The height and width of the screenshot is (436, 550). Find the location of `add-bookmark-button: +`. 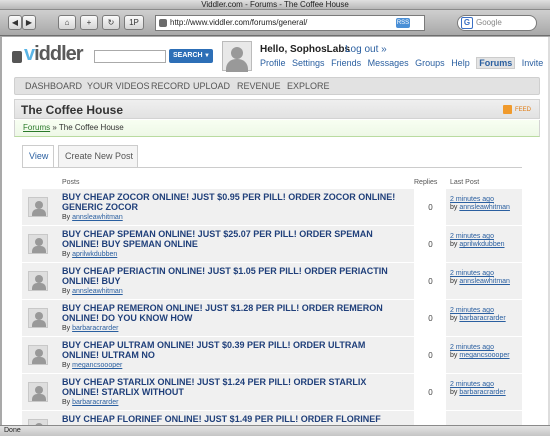

add-bookmark-button: + is located at coordinates (89, 22).